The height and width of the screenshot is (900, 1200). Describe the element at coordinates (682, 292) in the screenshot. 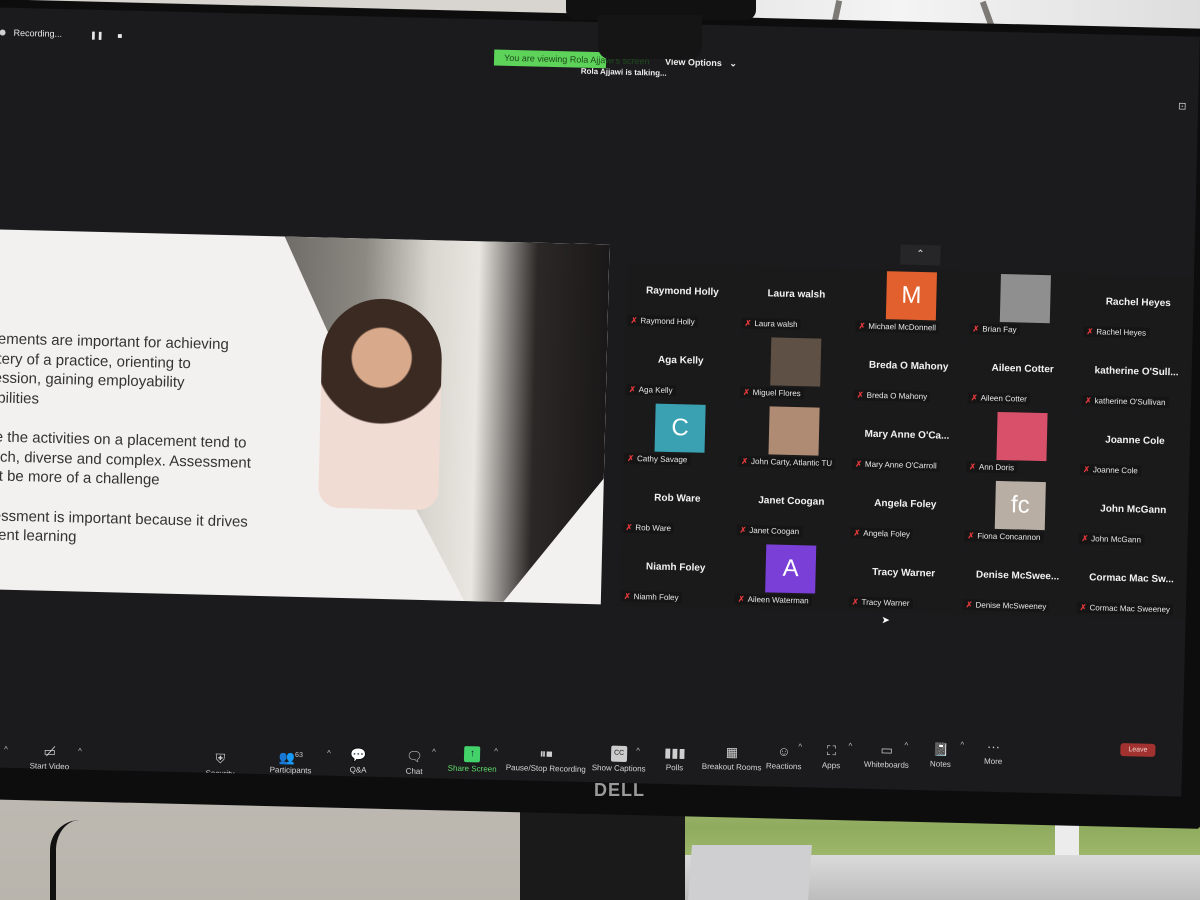

I see `participant-display-name: Raymond Holly` at that location.